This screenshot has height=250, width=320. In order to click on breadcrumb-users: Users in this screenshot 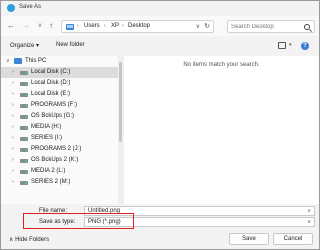, I will do `click(92, 26)`.